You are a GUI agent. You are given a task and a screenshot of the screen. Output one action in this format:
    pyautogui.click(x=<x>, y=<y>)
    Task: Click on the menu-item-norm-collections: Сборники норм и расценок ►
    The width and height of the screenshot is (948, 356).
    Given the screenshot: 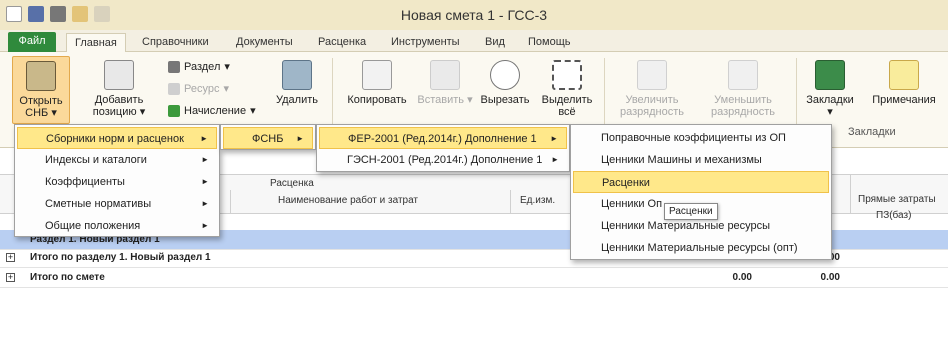 What is the action you would take?
    pyautogui.click(x=117, y=138)
    